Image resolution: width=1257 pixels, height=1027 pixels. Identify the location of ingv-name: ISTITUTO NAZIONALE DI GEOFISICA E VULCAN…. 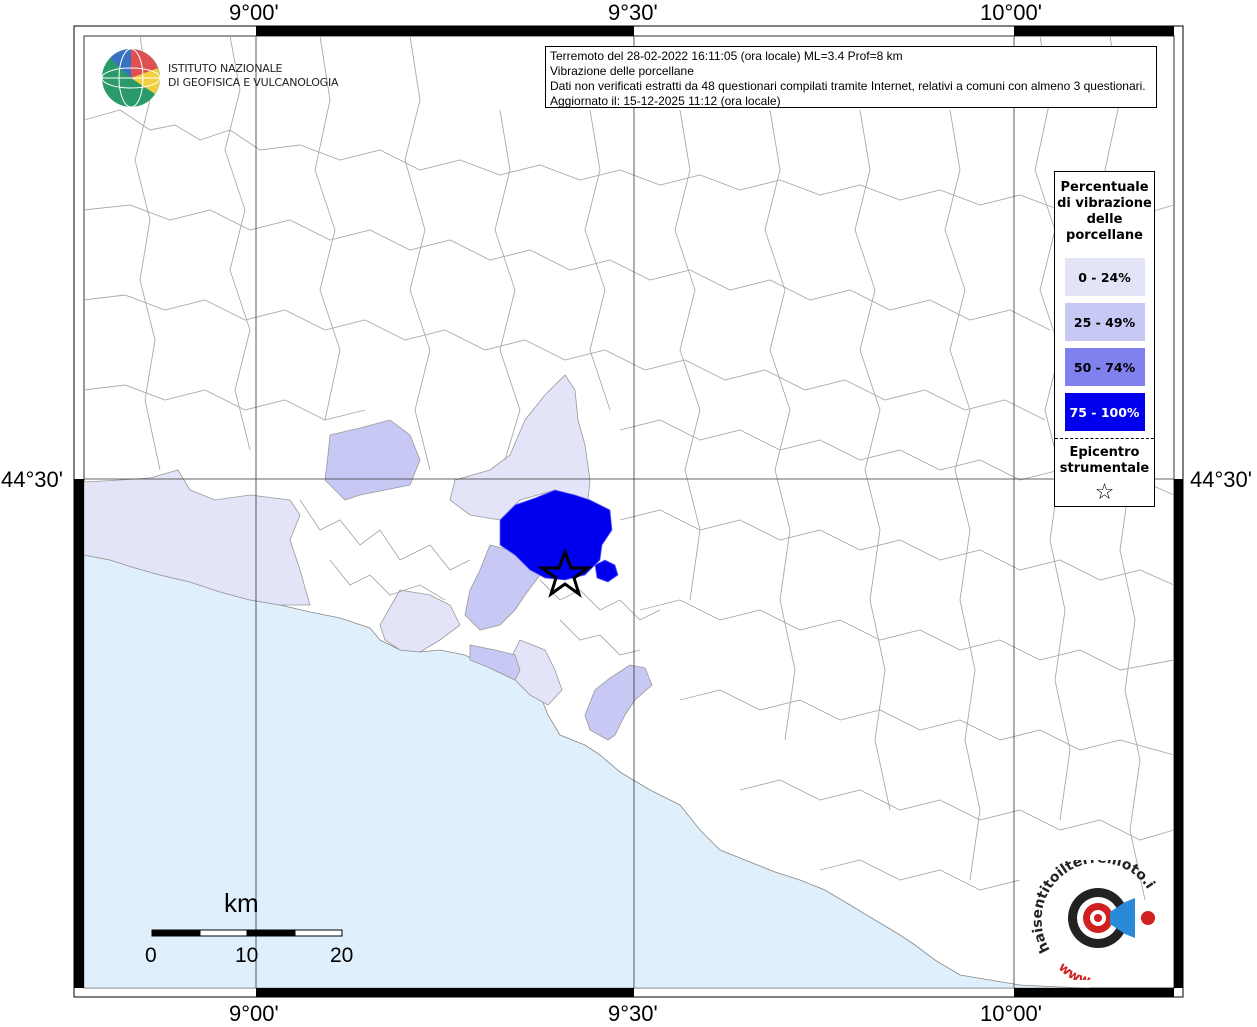
(253, 76).